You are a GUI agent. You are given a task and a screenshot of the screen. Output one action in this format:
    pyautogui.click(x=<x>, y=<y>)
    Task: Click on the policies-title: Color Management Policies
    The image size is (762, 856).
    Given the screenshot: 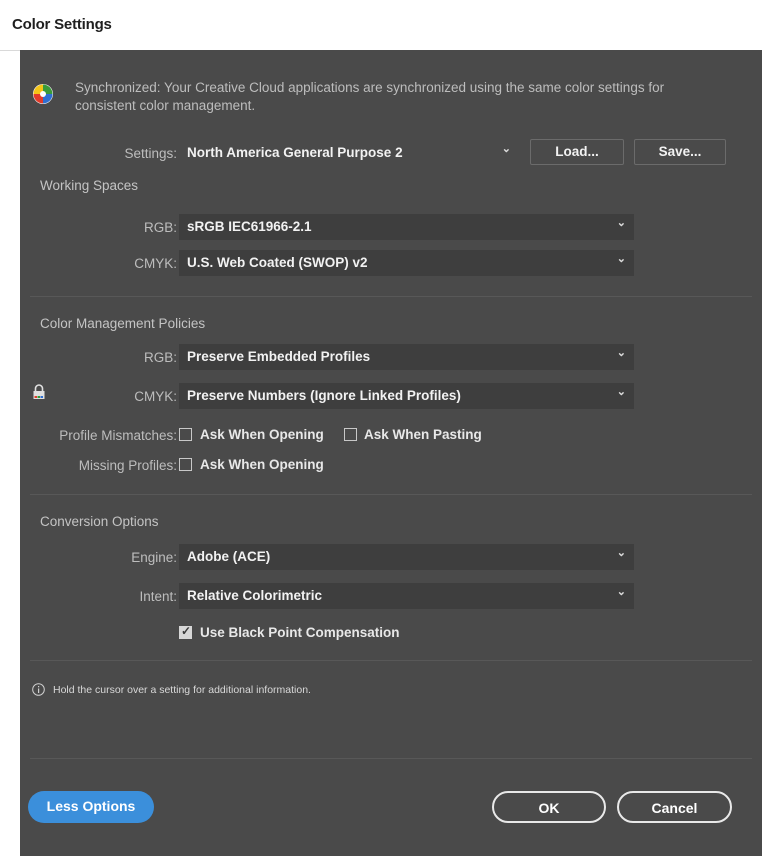 What is the action you would take?
    pyautogui.click(x=123, y=323)
    